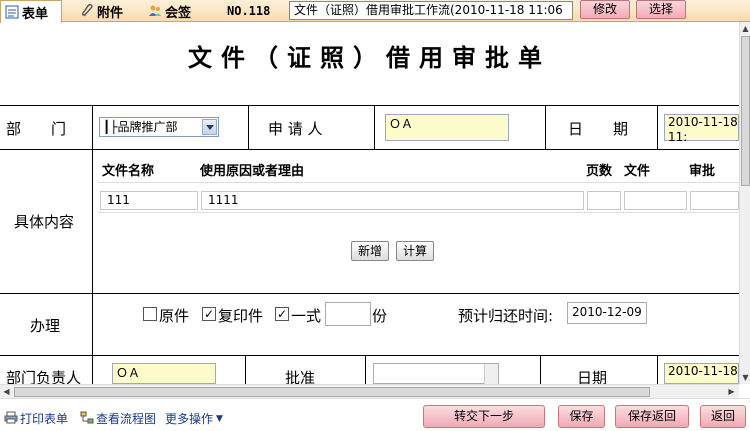  What do you see at coordinates (380, 316) in the screenshot?
I see `copies-unit-label: 份` at bounding box center [380, 316].